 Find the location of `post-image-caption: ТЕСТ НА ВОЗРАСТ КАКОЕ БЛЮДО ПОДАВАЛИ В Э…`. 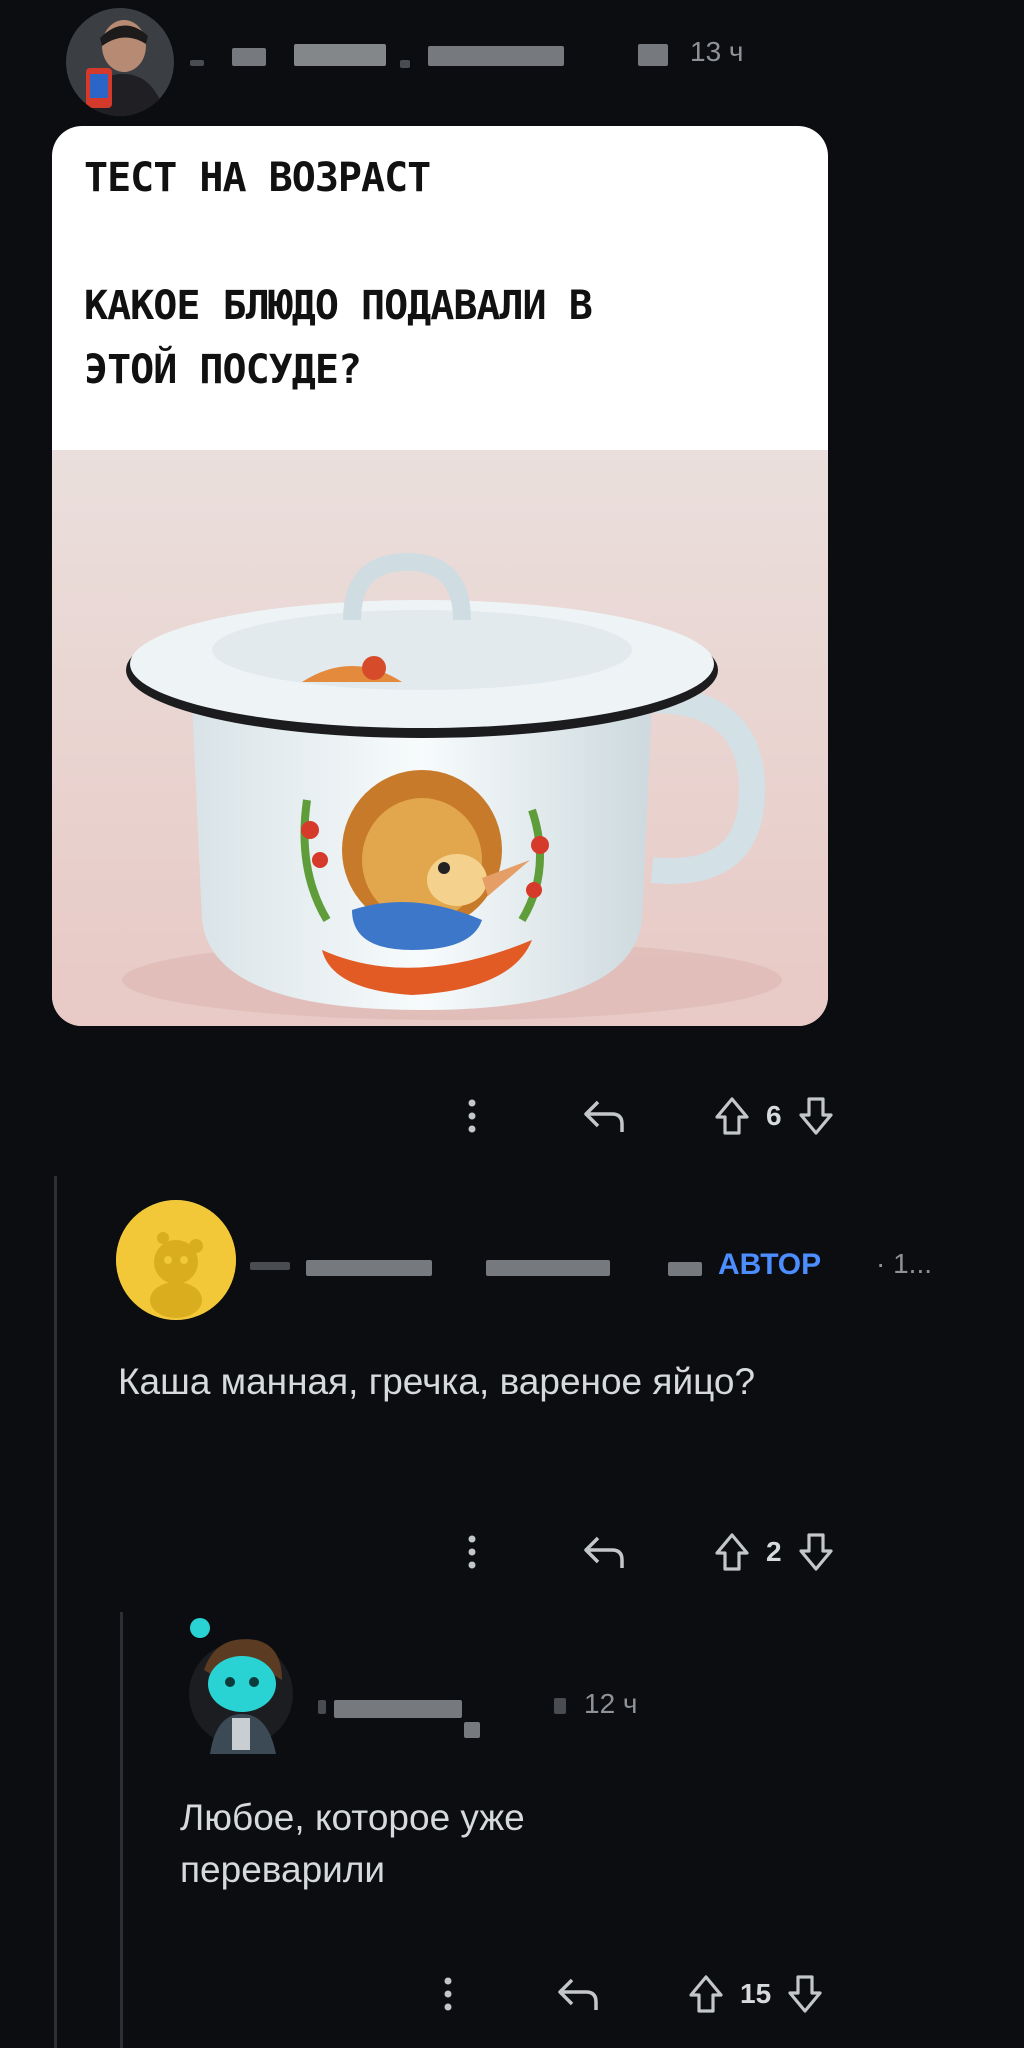

post-image-caption: ТЕСТ НА ВОЗРАСТ КАКОЕ БЛЮДО ПОДАВАЛИ В Э… is located at coordinates (338, 274).